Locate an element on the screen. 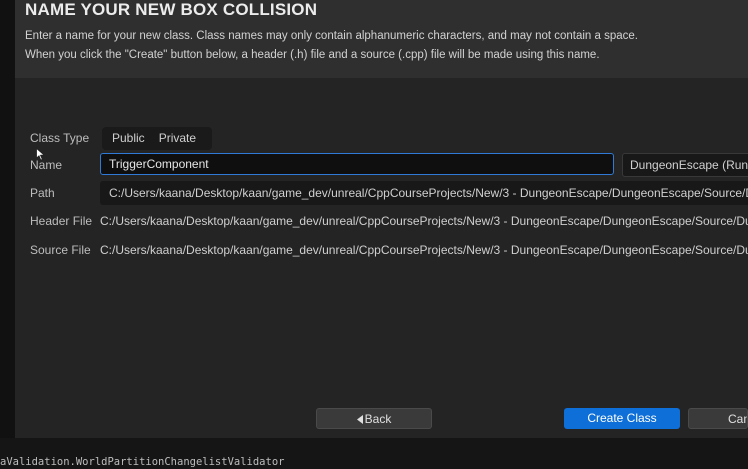  chevron-left-icon is located at coordinates (359, 419).